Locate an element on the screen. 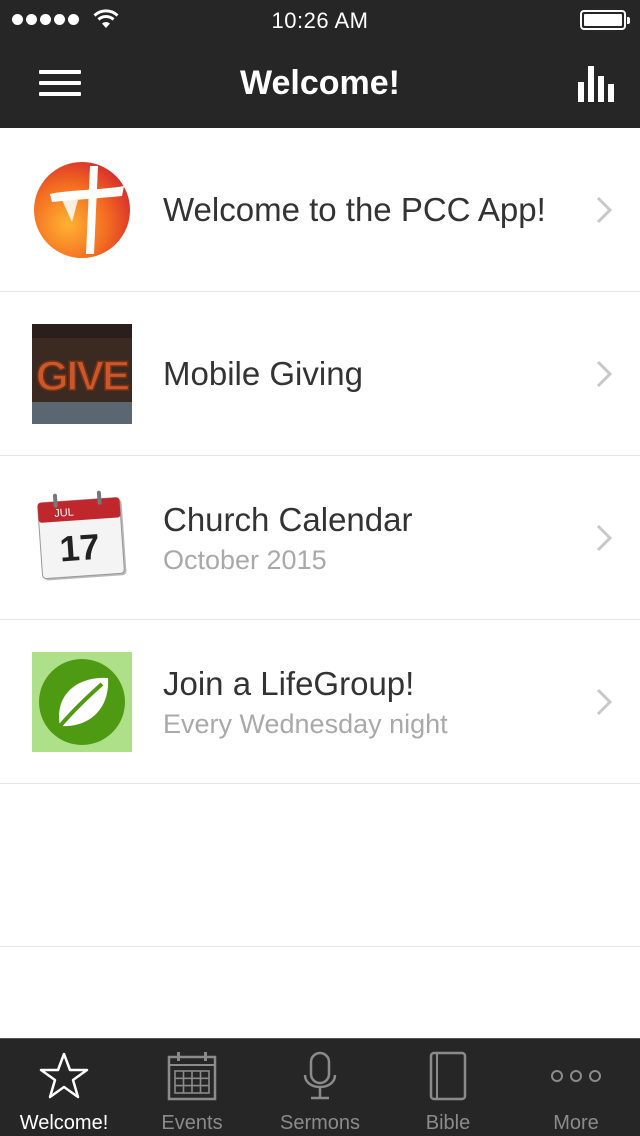 The image size is (640, 1136). tab-welcome: Welcome! is located at coordinates (64, 1087).